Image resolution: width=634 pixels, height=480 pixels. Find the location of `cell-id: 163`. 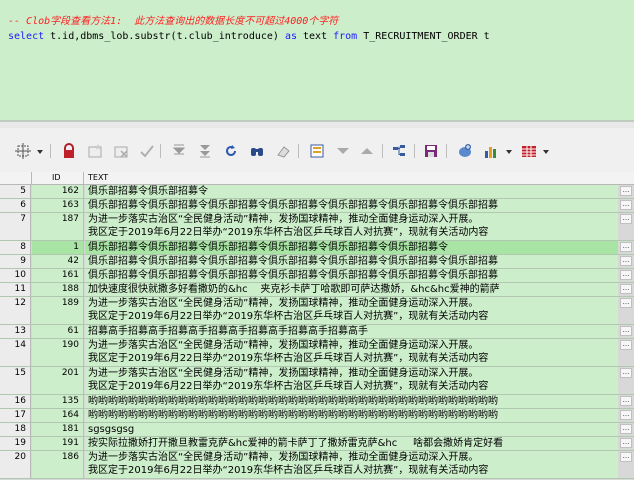

cell-id: 163 is located at coordinates (58, 205).